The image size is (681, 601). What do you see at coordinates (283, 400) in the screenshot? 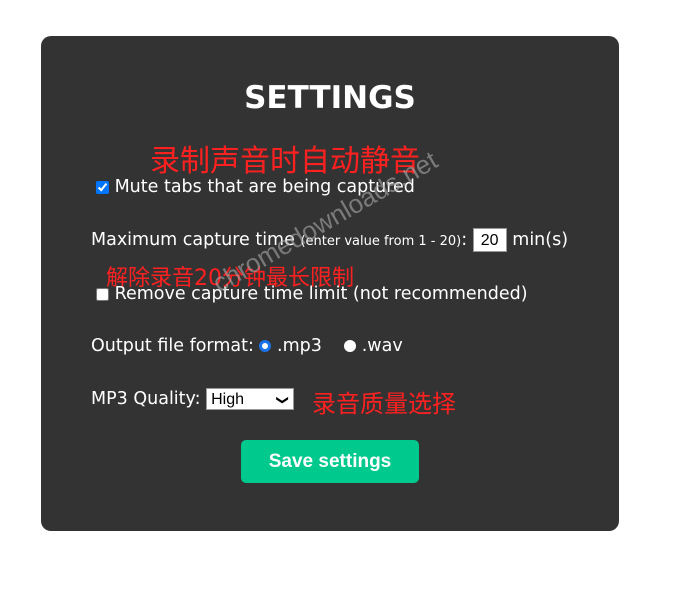
I see `chevron-down-icon: ❯` at bounding box center [283, 400].